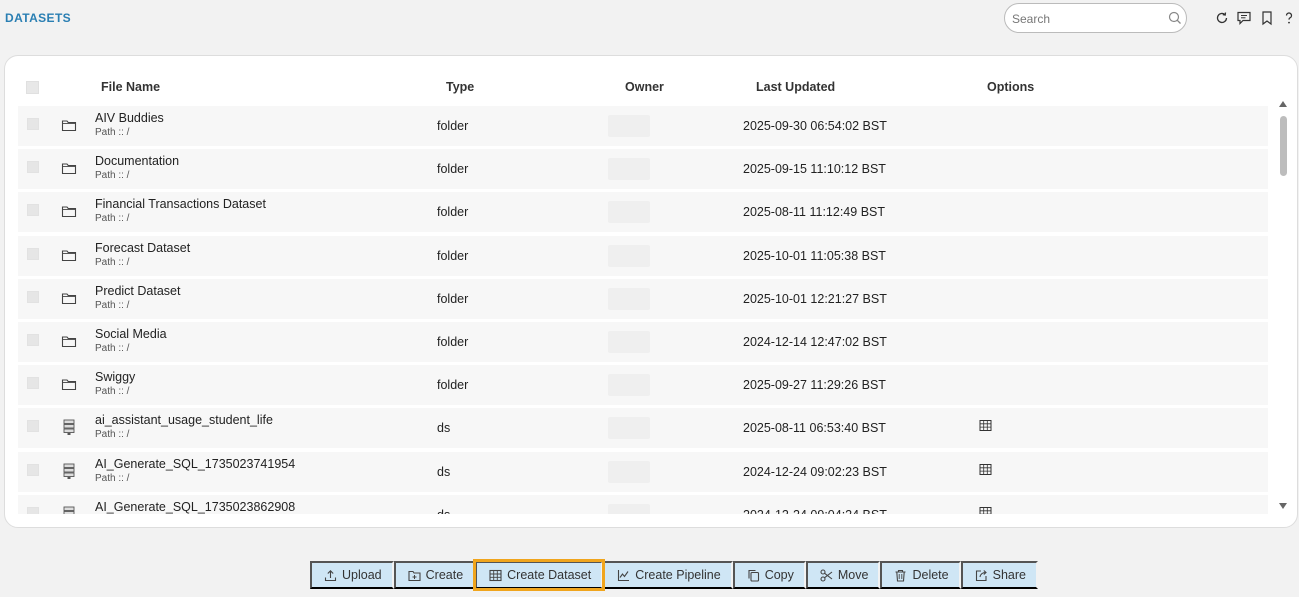  I want to click on create-dataset-button: Create Dataset, so click(539, 575).